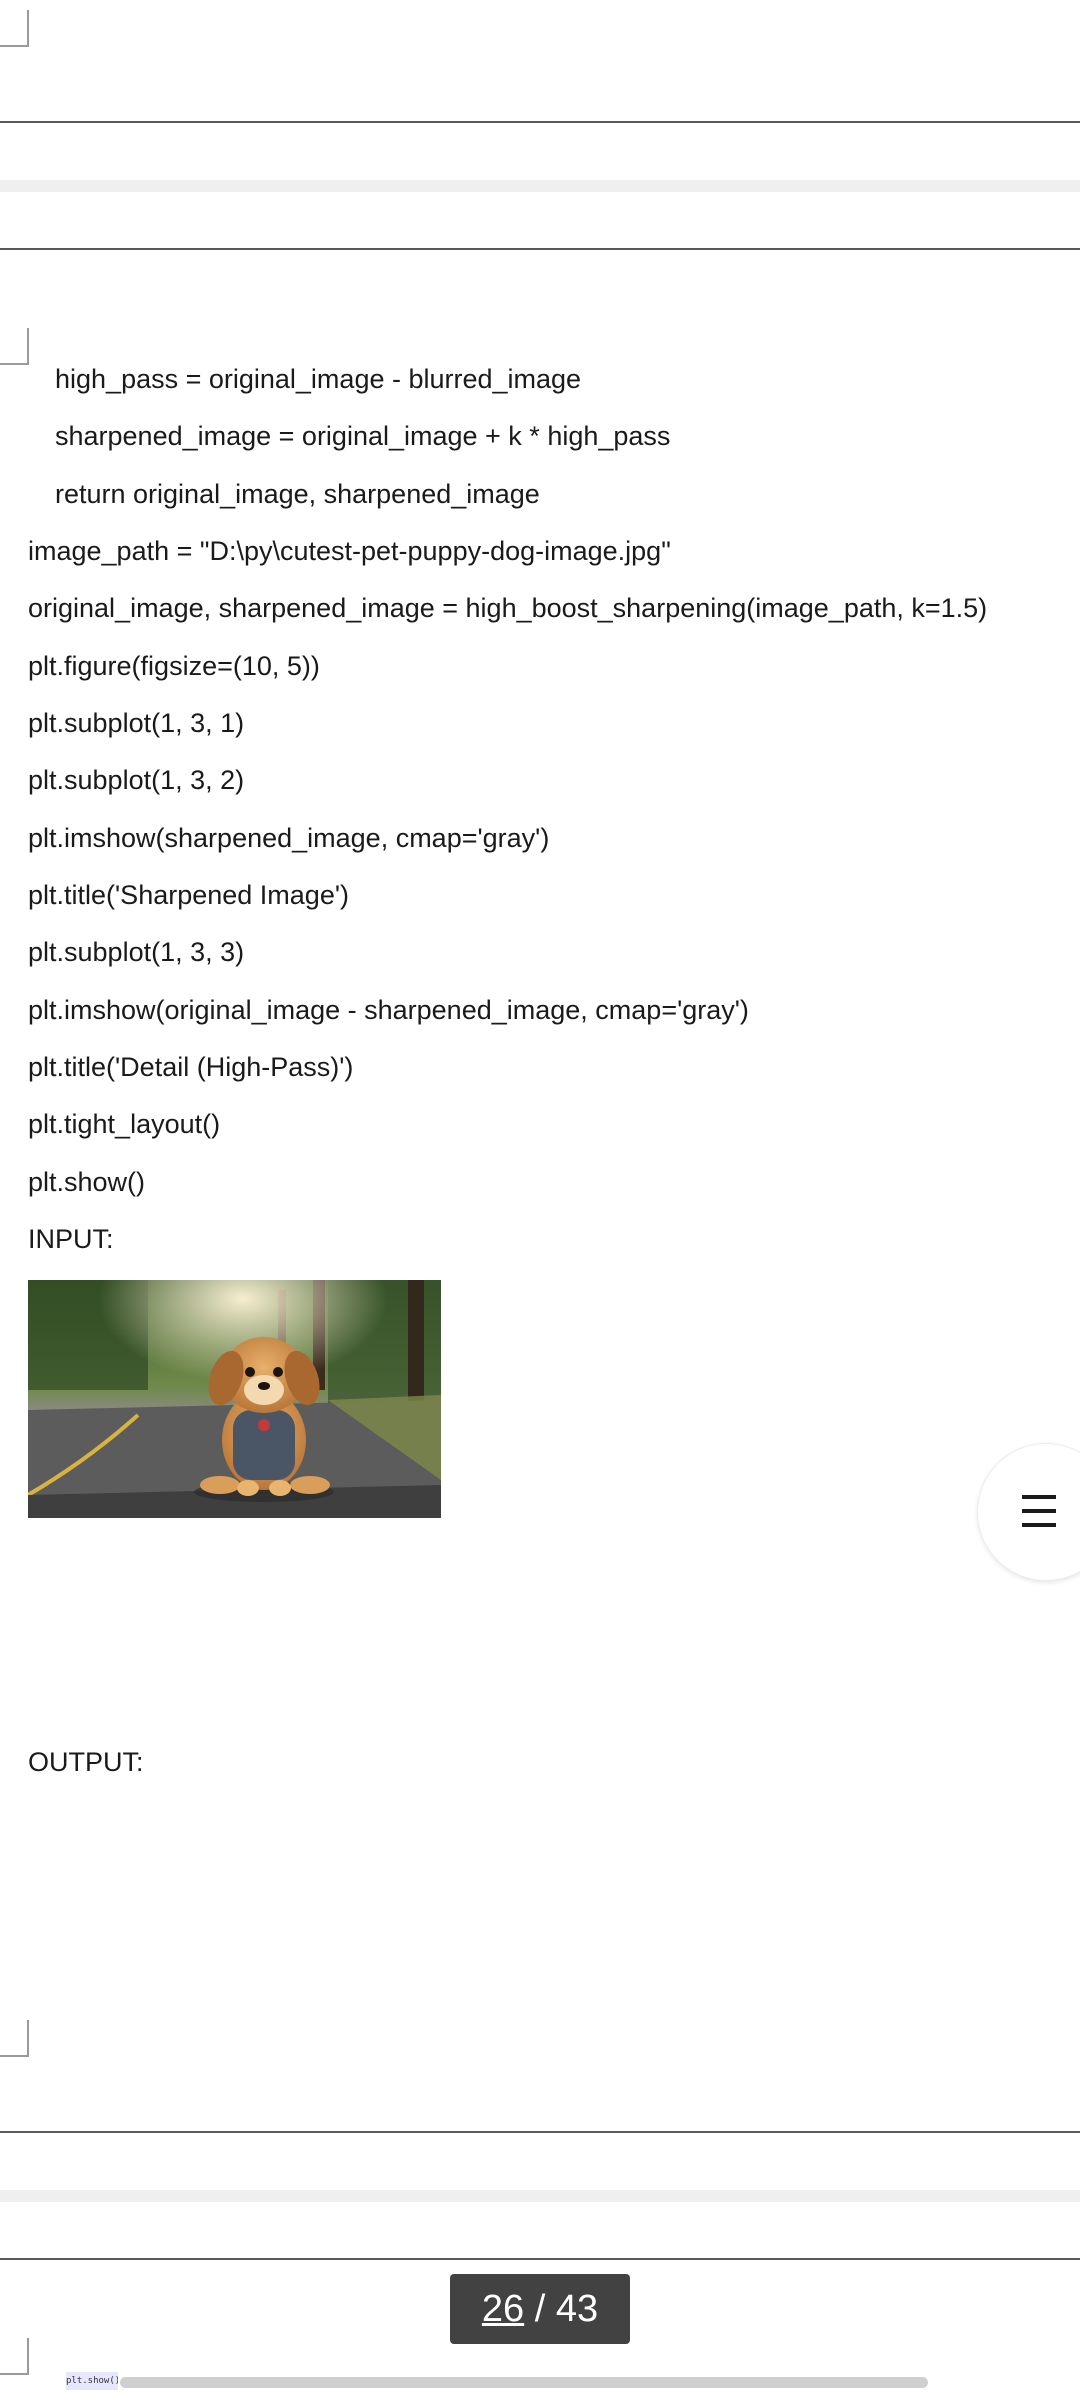 The width and height of the screenshot is (1080, 2400). I want to click on code-line: plt.show(), so click(87, 1182).